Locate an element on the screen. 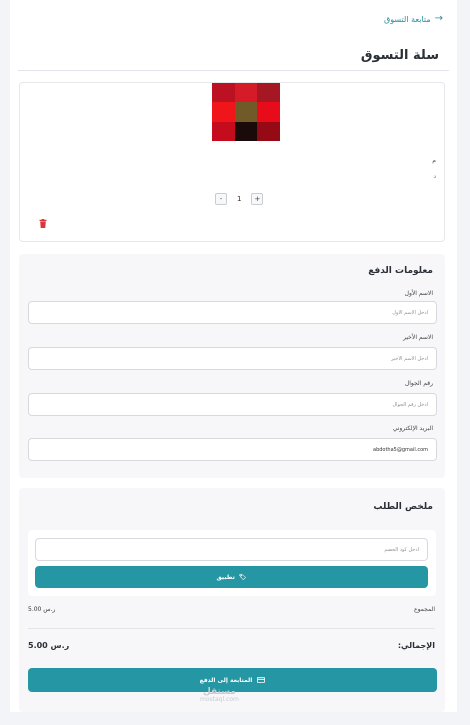 The width and height of the screenshot is (470, 725). proceed-to-payment-label: المتابعة إلى الدفع is located at coordinates (226, 680).